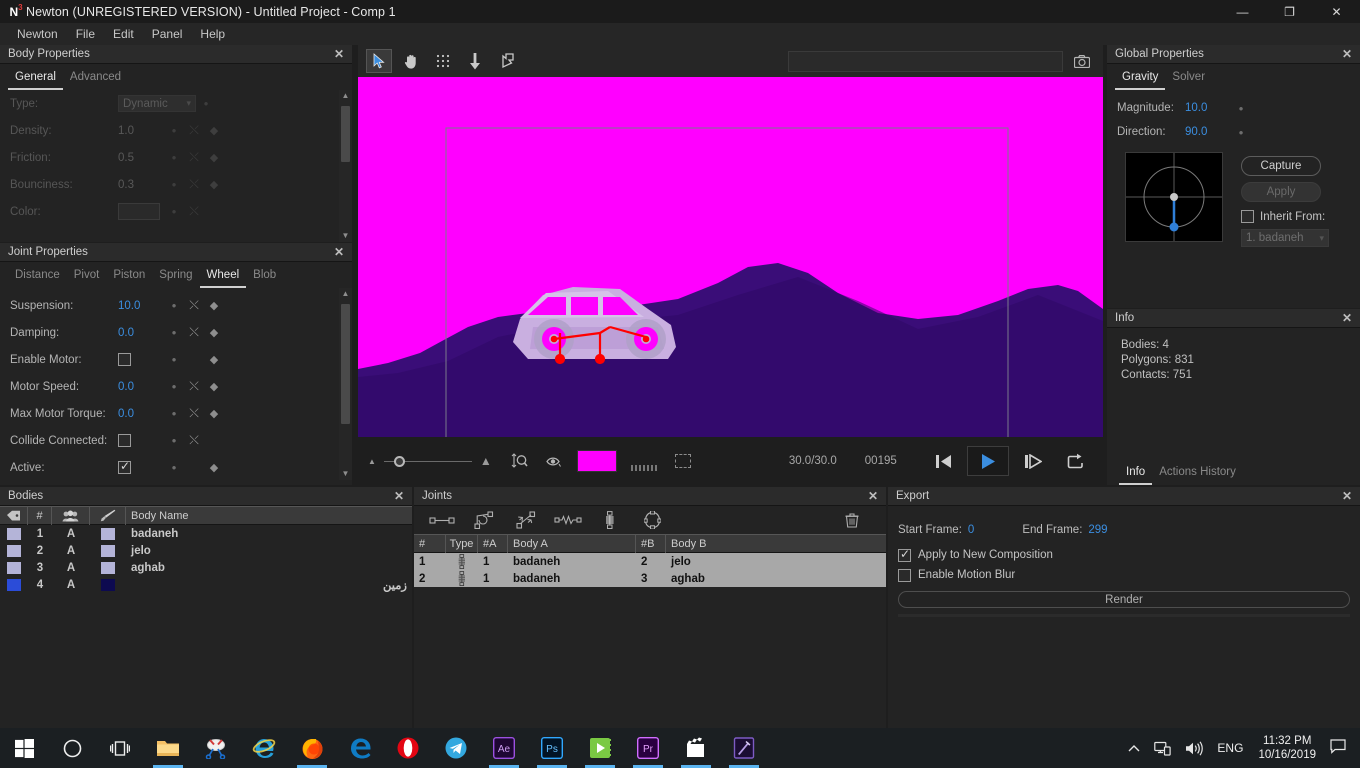  What do you see at coordinates (1281, 166) in the screenshot?
I see `capture-button: Capture` at bounding box center [1281, 166].